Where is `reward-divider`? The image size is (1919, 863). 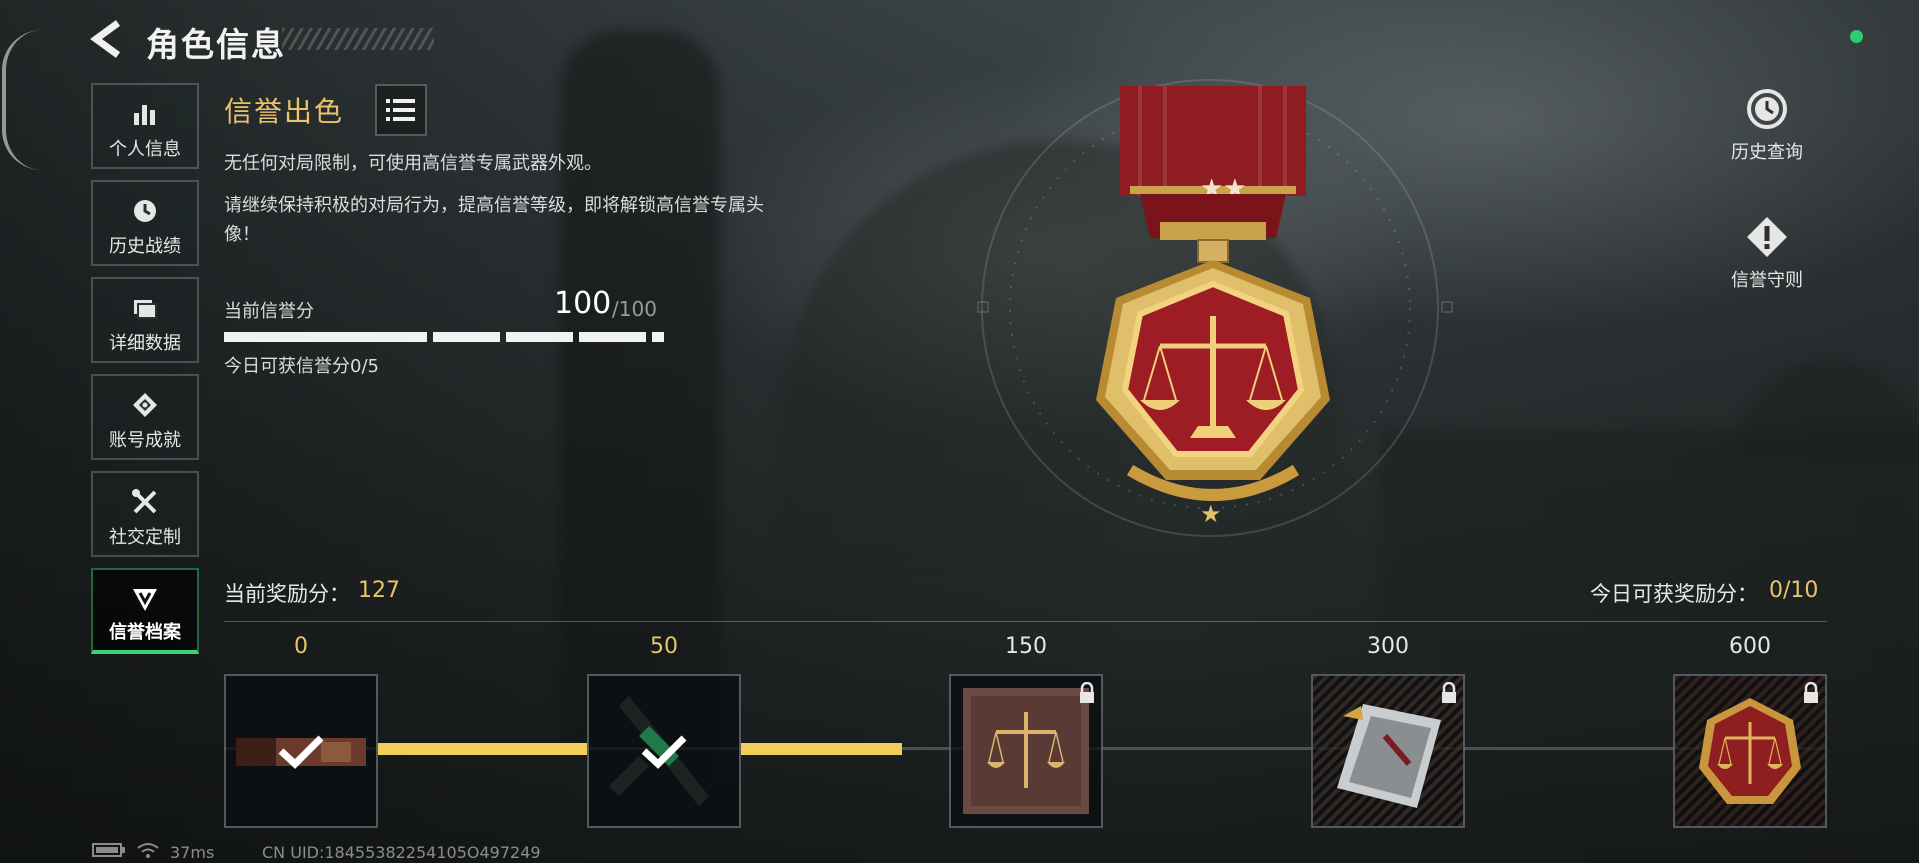
reward-divider is located at coordinates (1025, 621).